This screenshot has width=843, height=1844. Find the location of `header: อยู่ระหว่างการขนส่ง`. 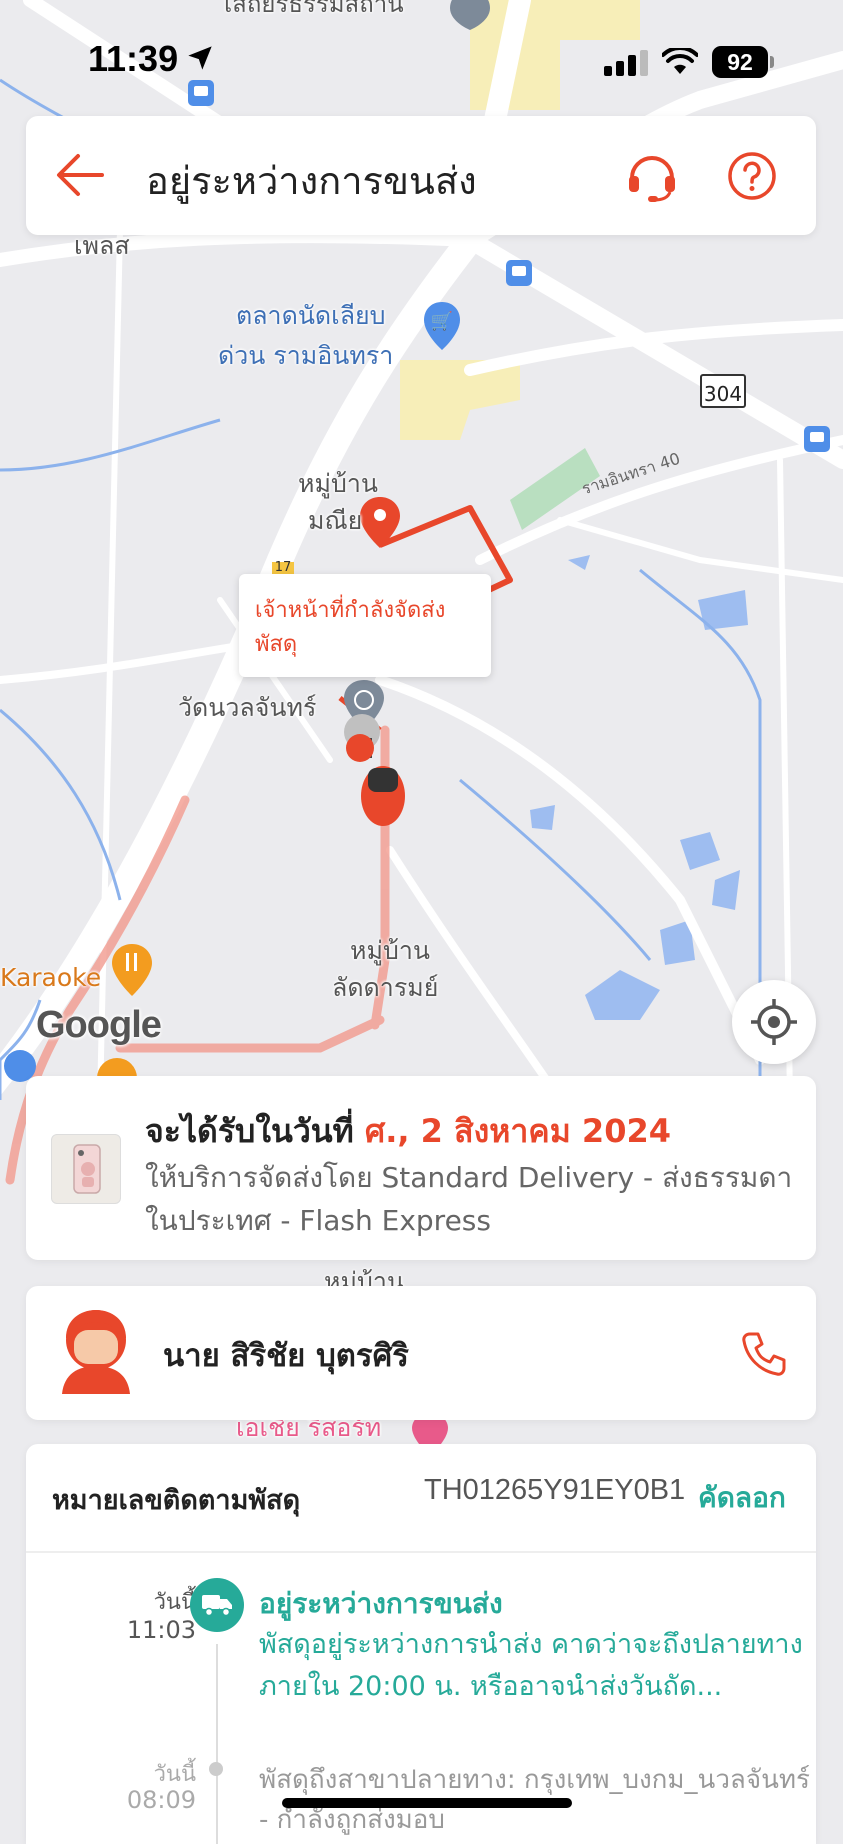

header: อยู่ระหว่างการขนส่ง is located at coordinates (421, 175).